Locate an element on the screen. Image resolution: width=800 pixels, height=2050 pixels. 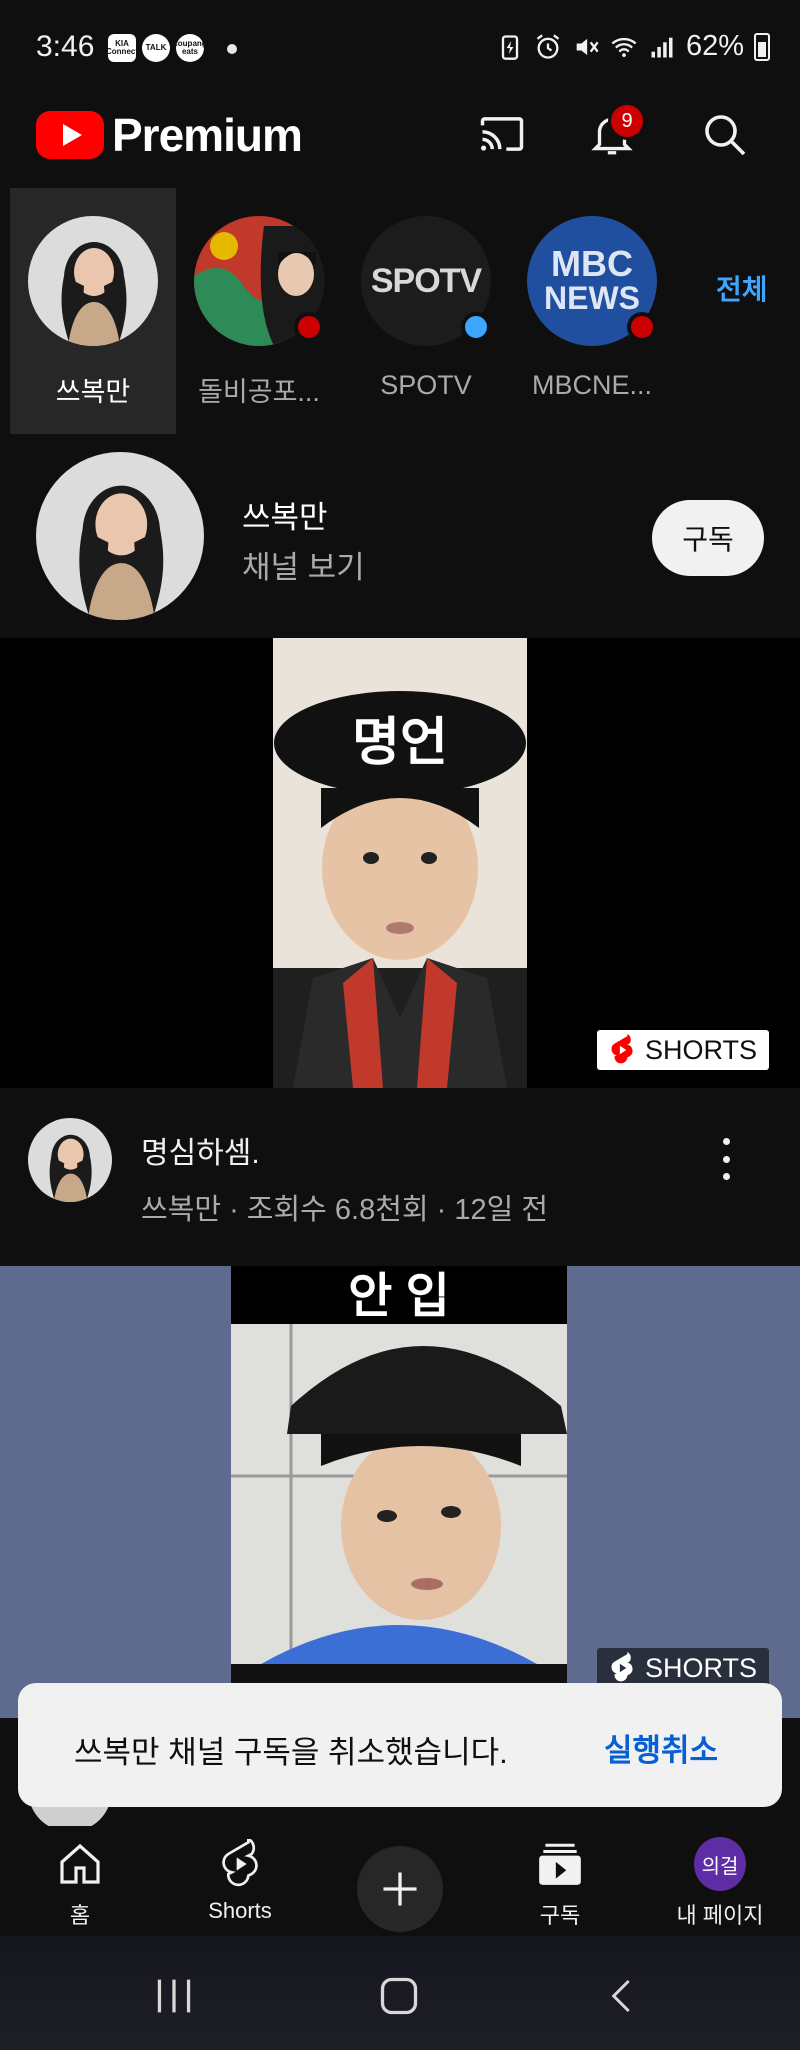
subscriptions-icon is located at coordinates (560, 1864).